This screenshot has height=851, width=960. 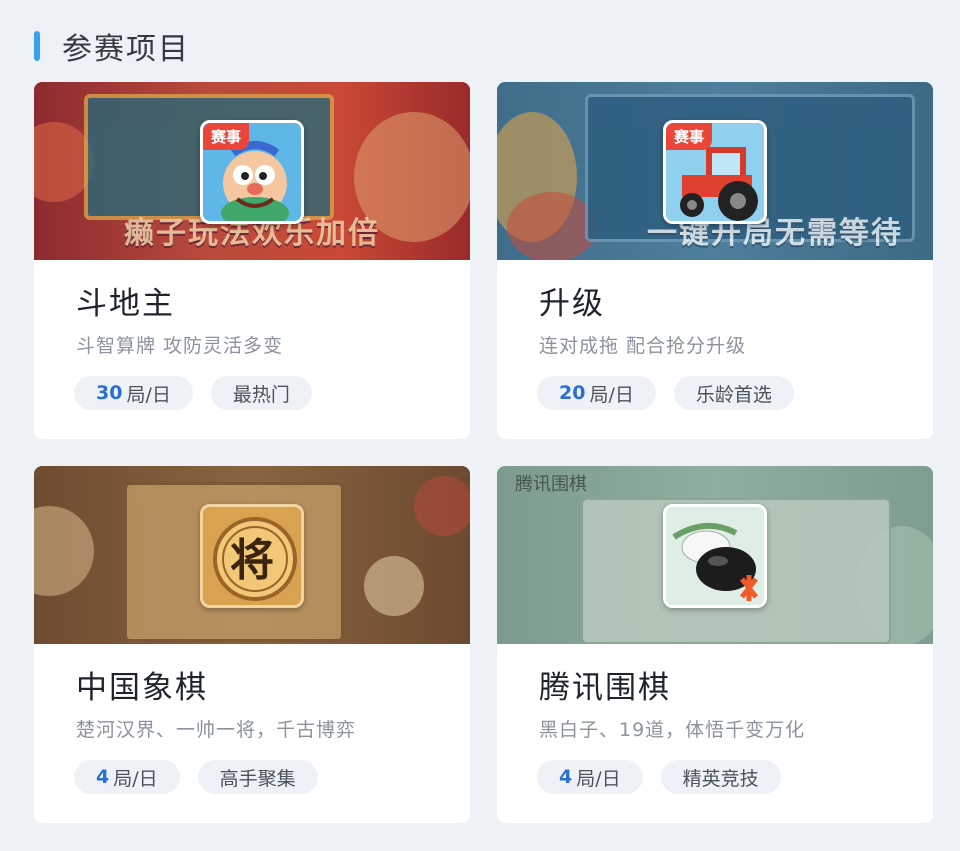 I want to click on games-per-day-pill: 20 局/日, so click(x=596, y=393).